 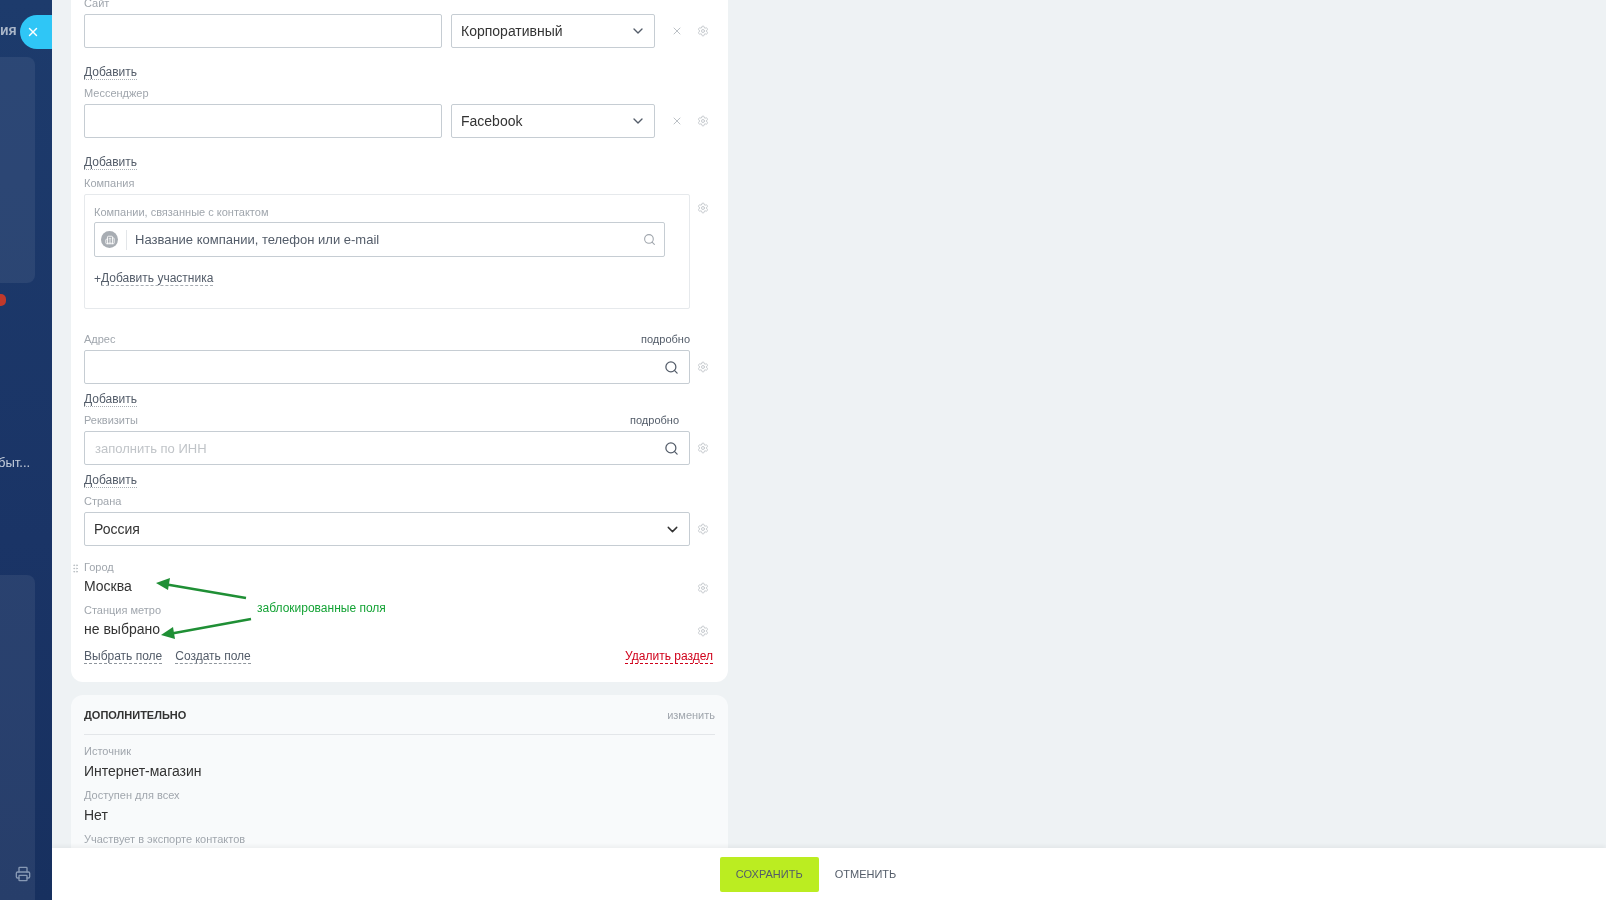 What do you see at coordinates (123, 656) in the screenshot?
I see `field-link: Выбрать поле` at bounding box center [123, 656].